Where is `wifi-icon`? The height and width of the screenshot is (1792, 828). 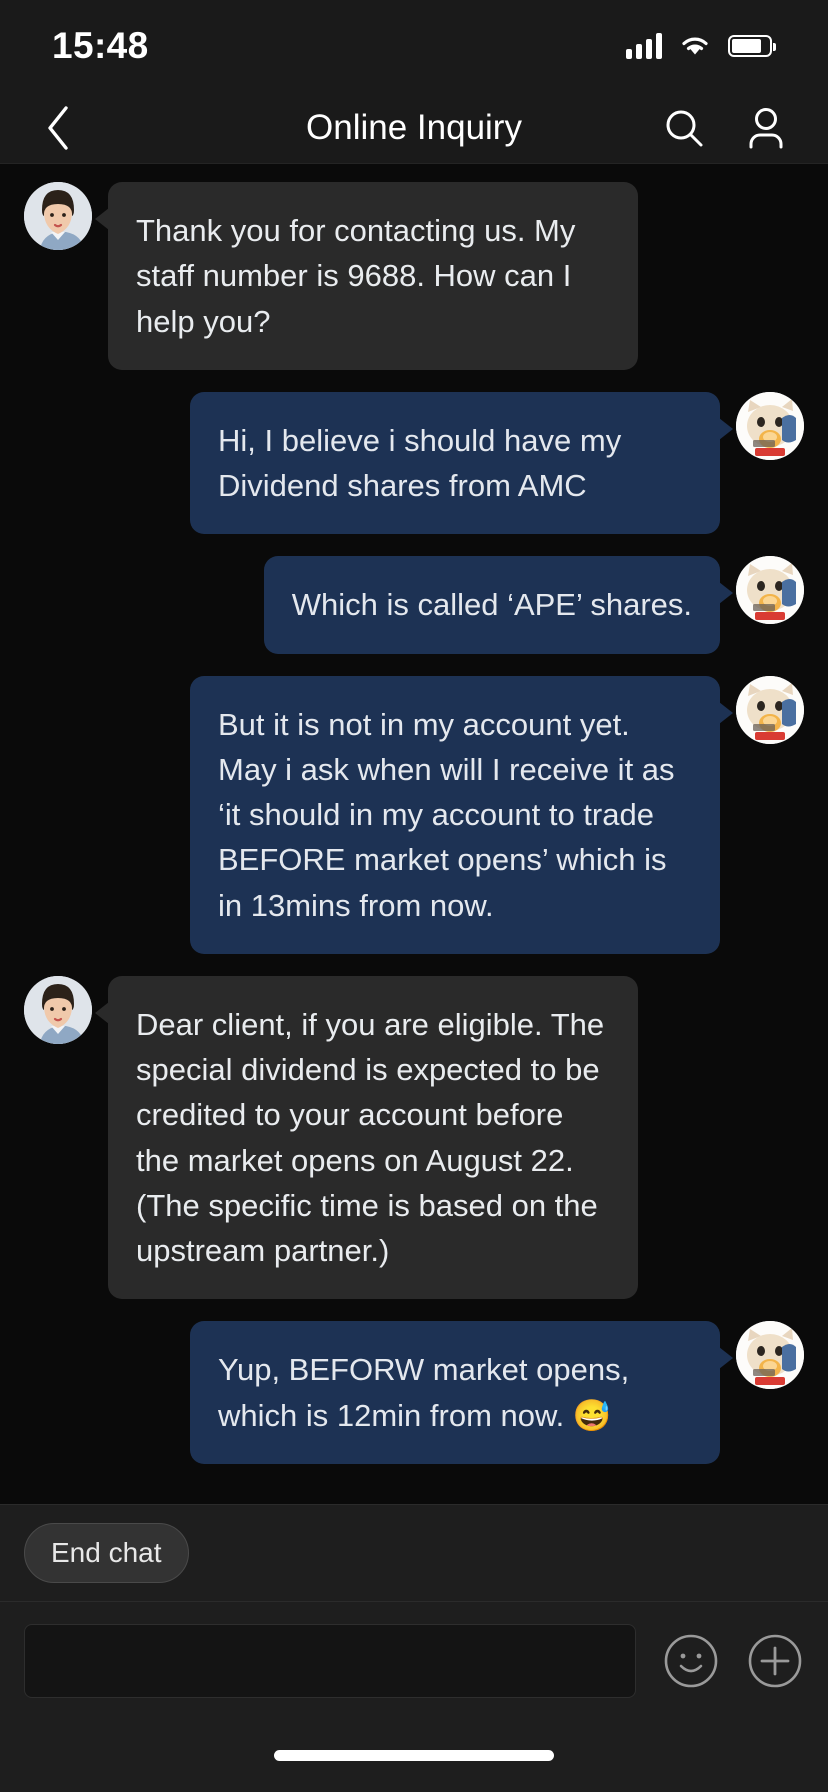
wifi-icon is located at coordinates (695, 46).